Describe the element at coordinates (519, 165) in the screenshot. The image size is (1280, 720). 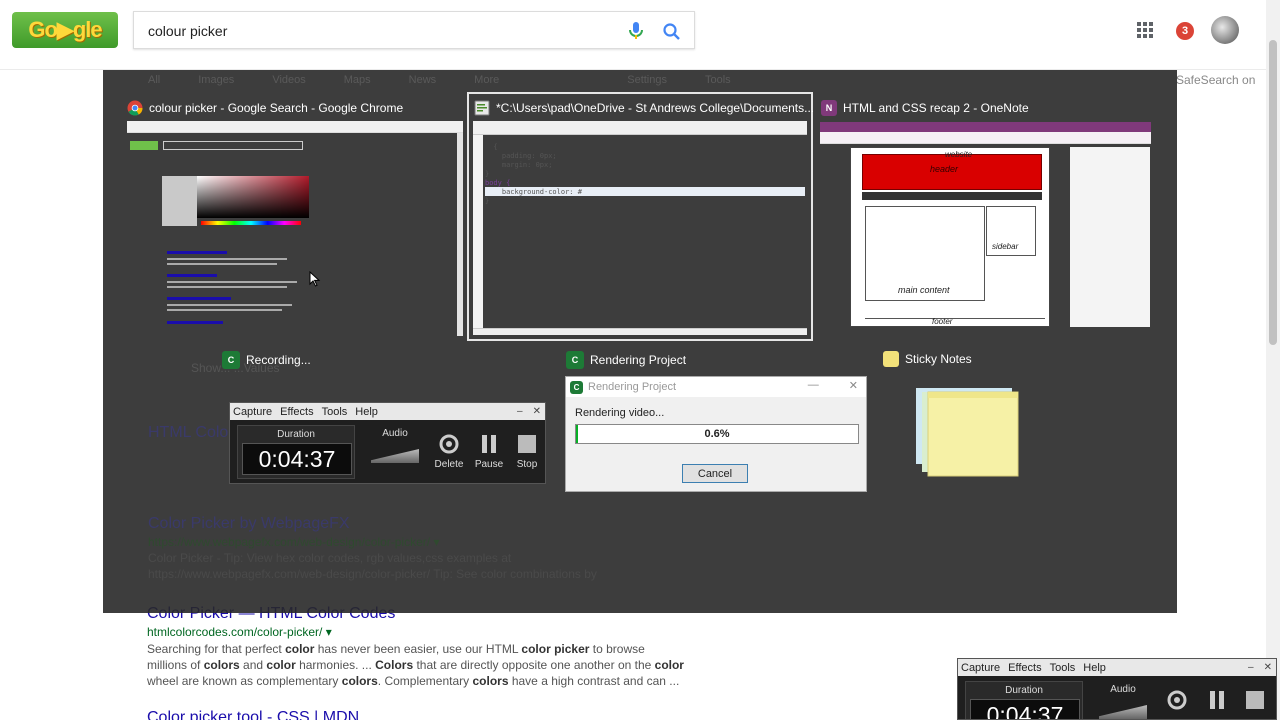
I see `code-line: margin: 0px;` at that location.